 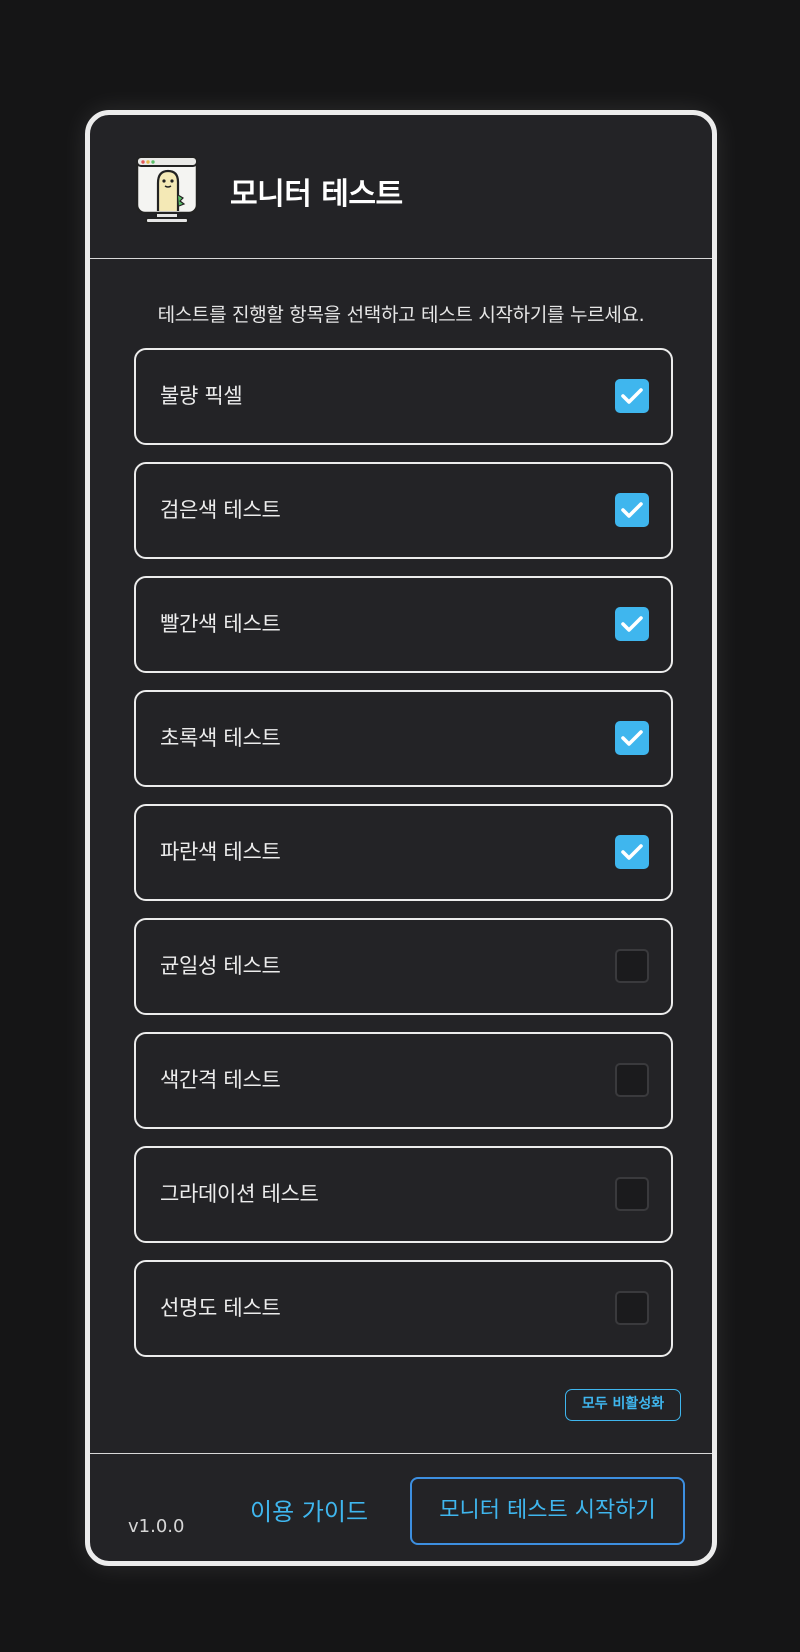 What do you see at coordinates (220, 624) in the screenshot?
I see `test-item-label: 빨간색 테스트` at bounding box center [220, 624].